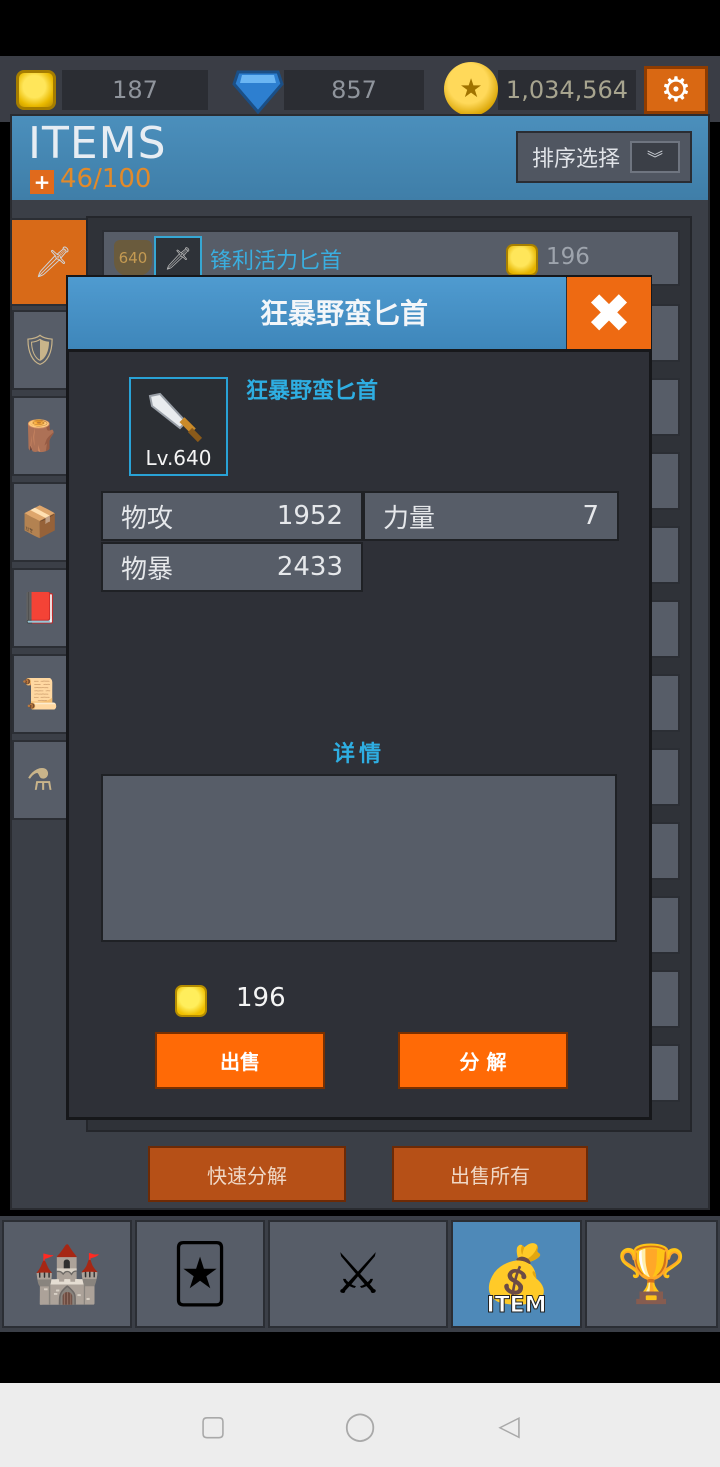  What do you see at coordinates (276, 261) in the screenshot?
I see `list-item-name: 锋利活力匕首` at bounding box center [276, 261].